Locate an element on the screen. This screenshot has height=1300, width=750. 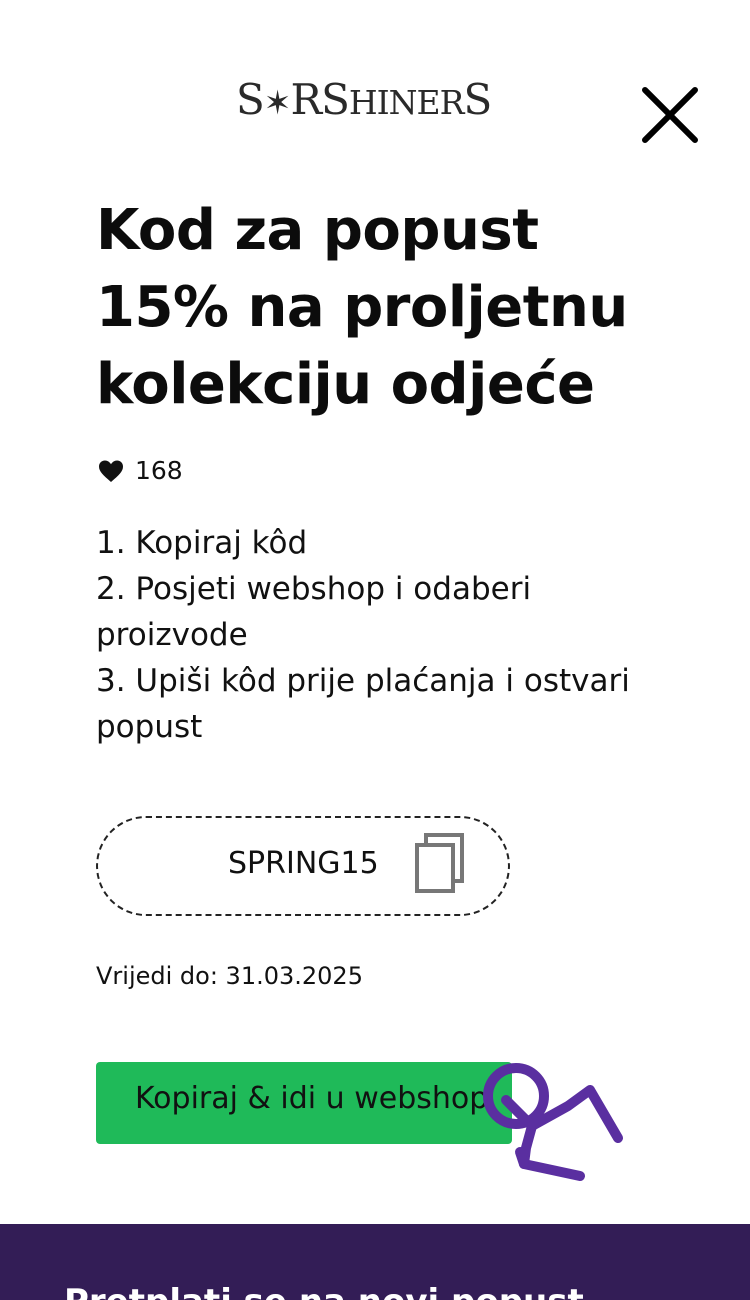
instruction-step: 2. Posjeti webshop i odaberi proizvode is located at coordinates (314, 612).